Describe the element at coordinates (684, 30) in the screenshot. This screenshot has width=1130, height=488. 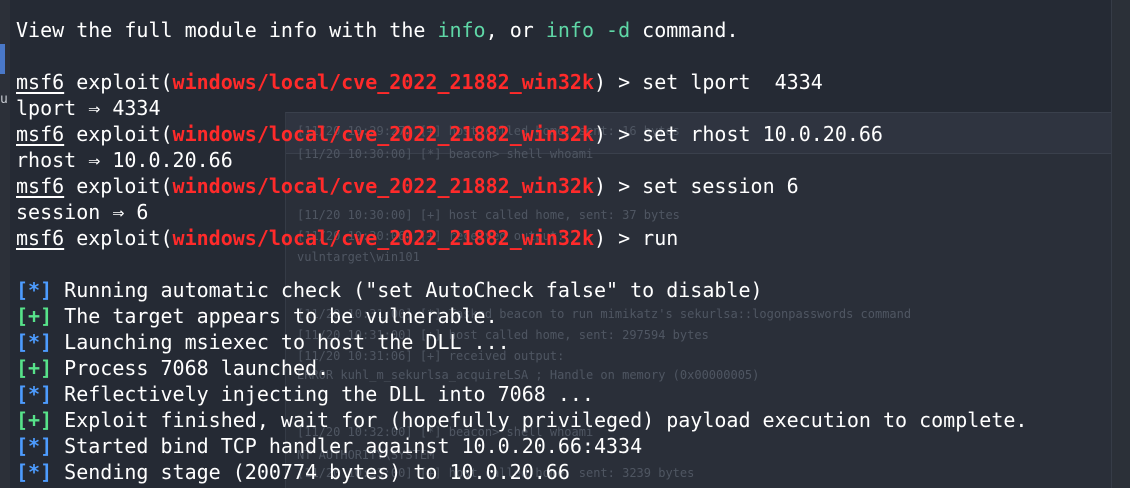
I see `info-hint-text: command.` at that location.